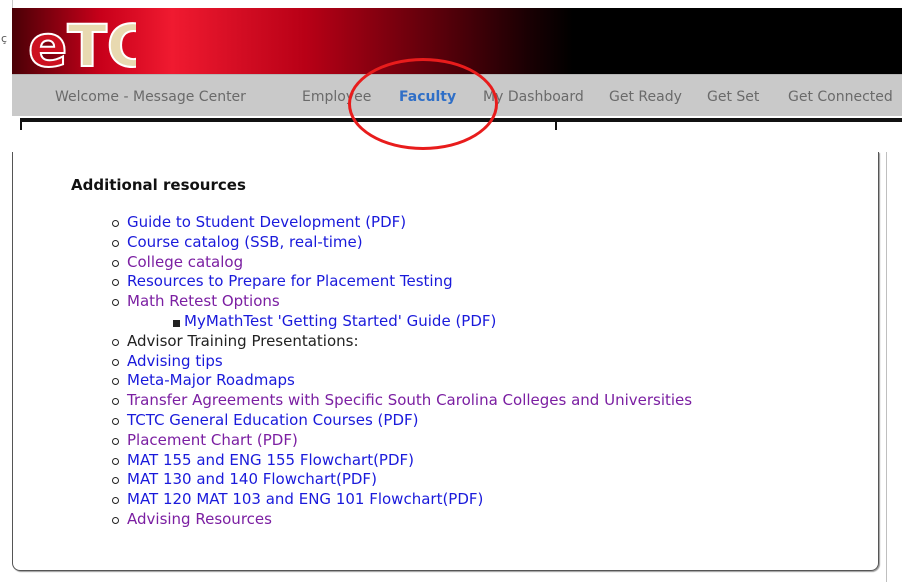 The height and width of the screenshot is (585, 902). Describe the element at coordinates (273, 420) in the screenshot. I see `link-general-education-courses: TCTC General Education Courses (PDF)` at that location.